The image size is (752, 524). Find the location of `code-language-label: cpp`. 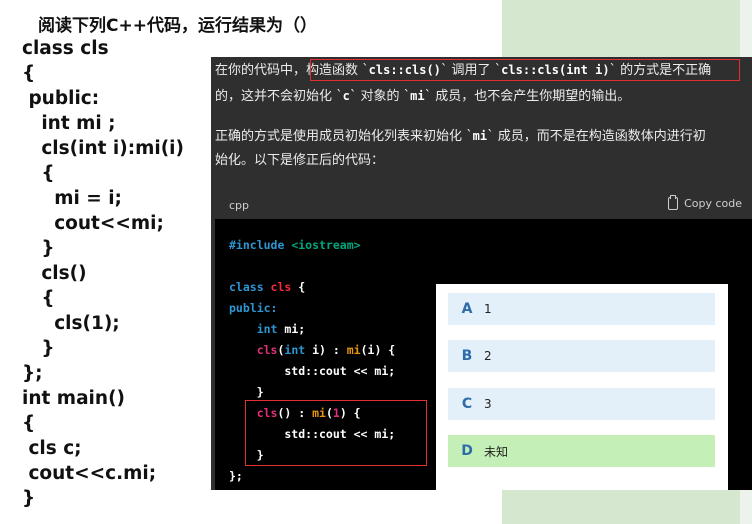

code-language-label: cpp is located at coordinates (239, 205).